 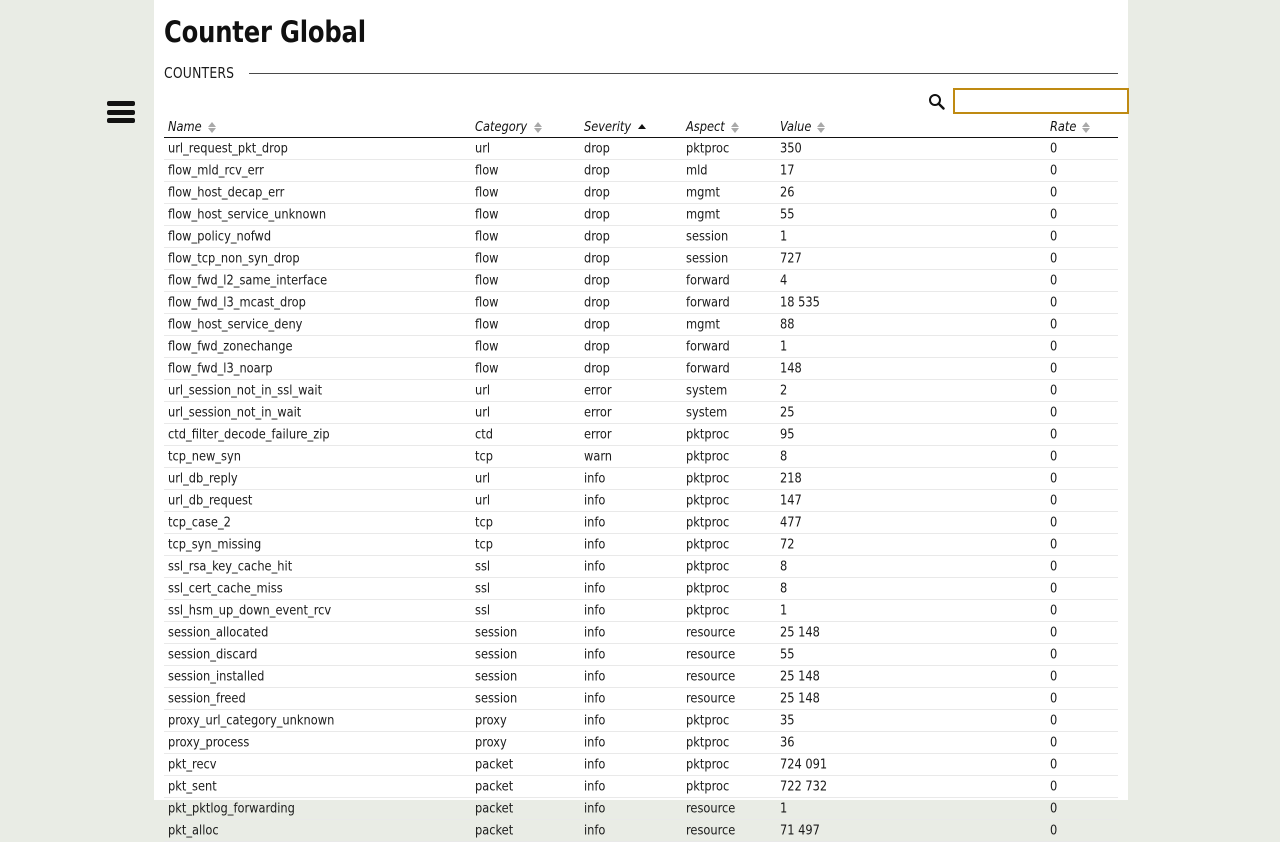 What do you see at coordinates (193, 829) in the screenshot?
I see `cell-name: pkt_alloc` at bounding box center [193, 829].